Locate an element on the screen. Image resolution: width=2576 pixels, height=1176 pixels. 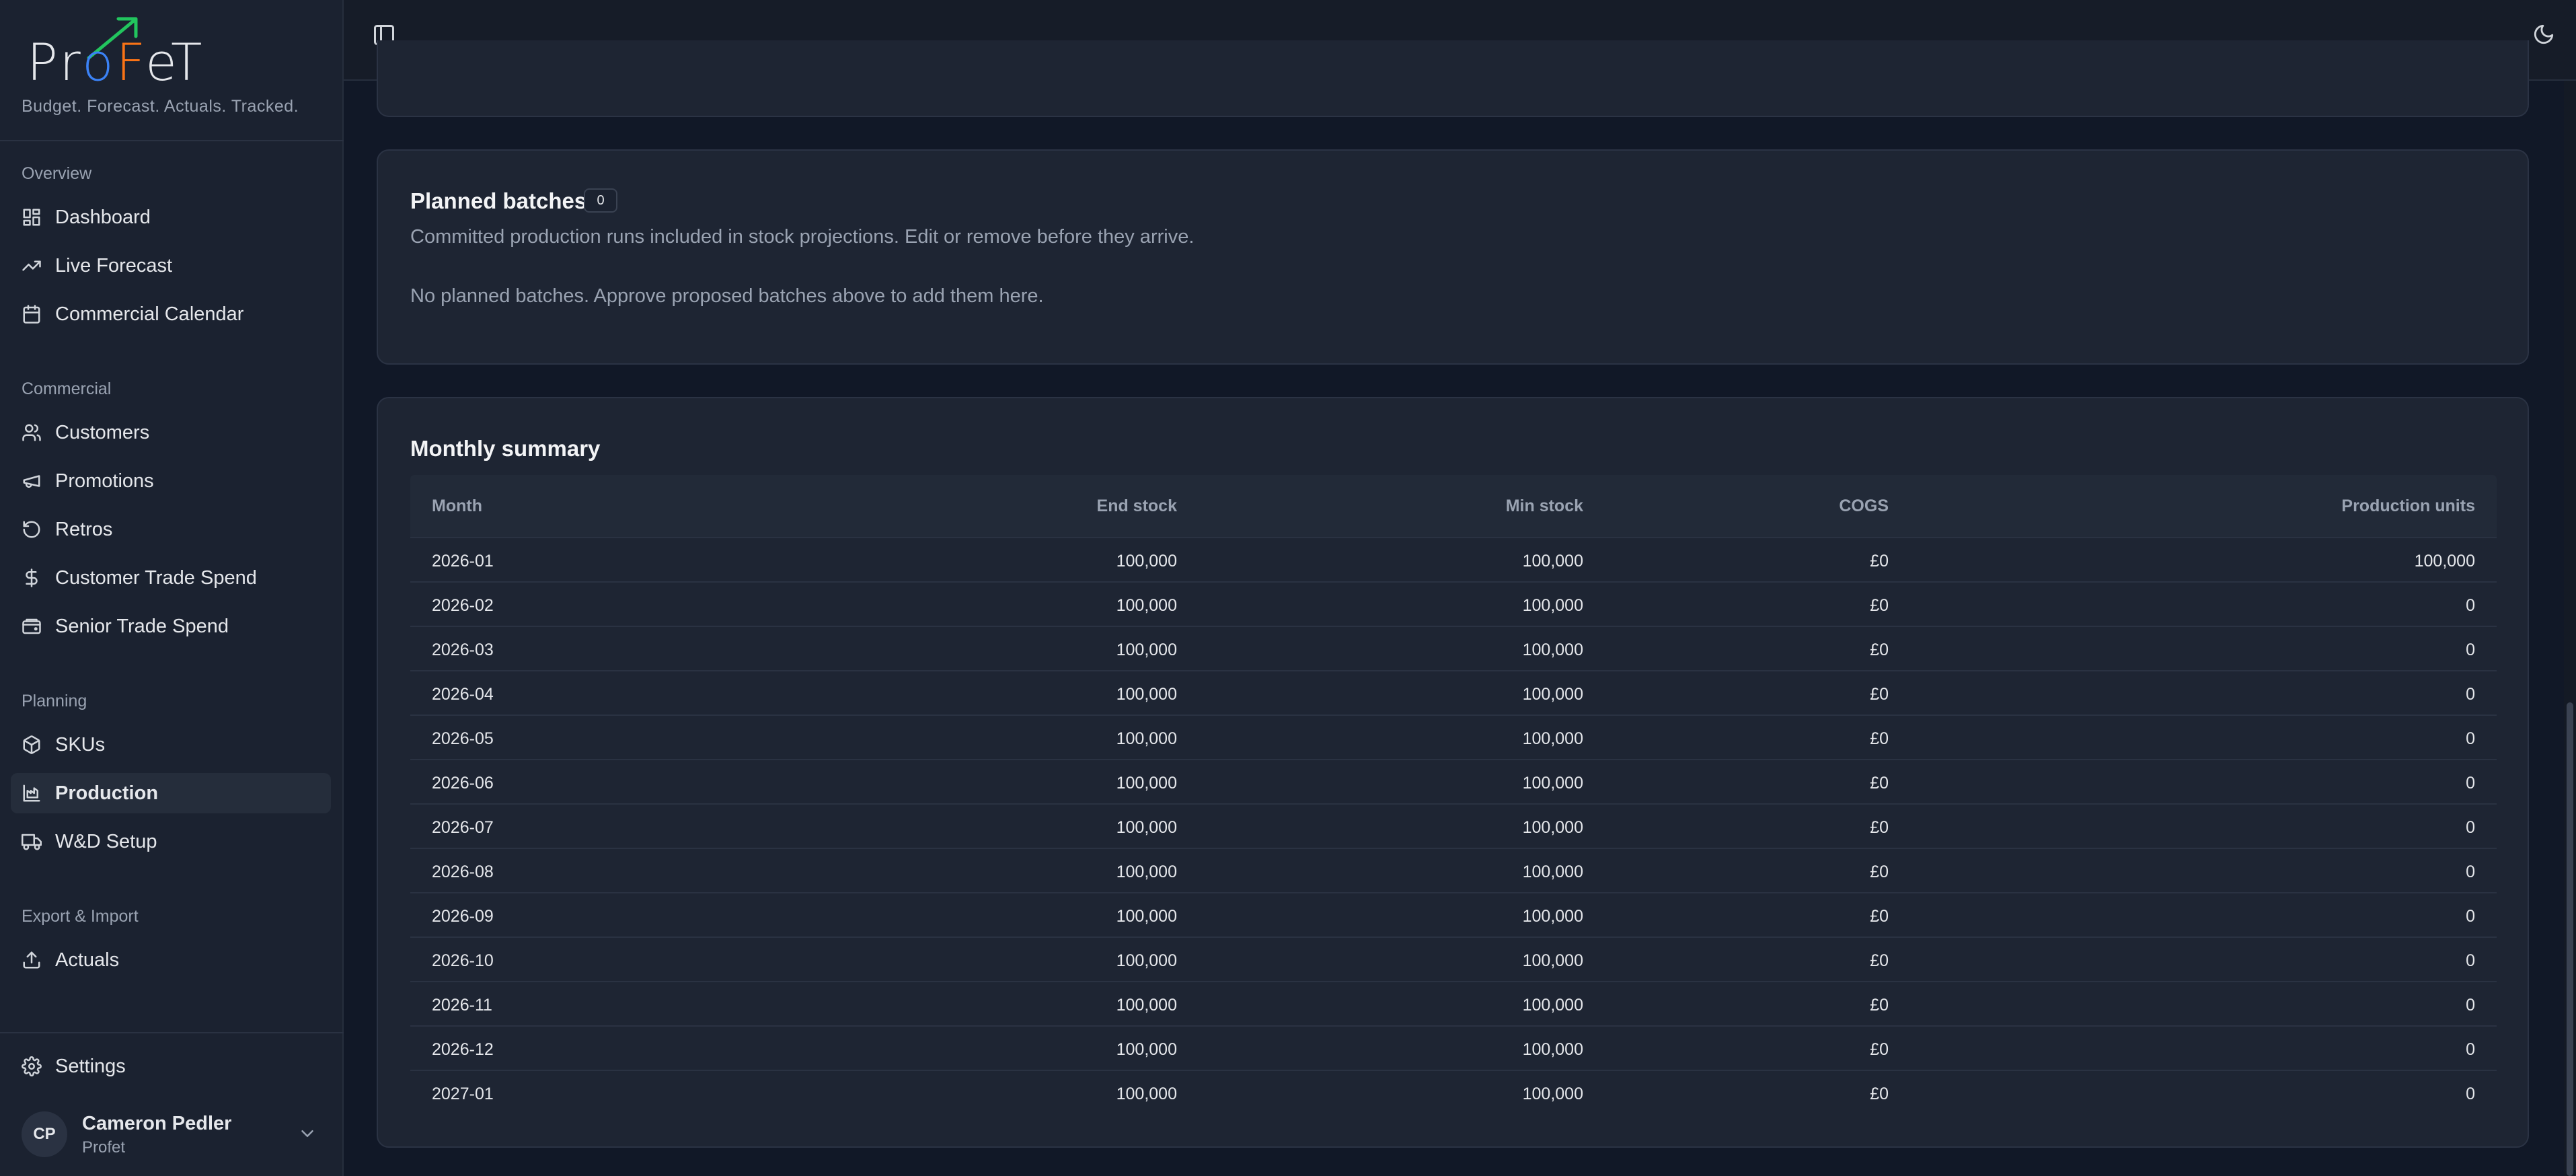
factory-icon is located at coordinates (31, 793).